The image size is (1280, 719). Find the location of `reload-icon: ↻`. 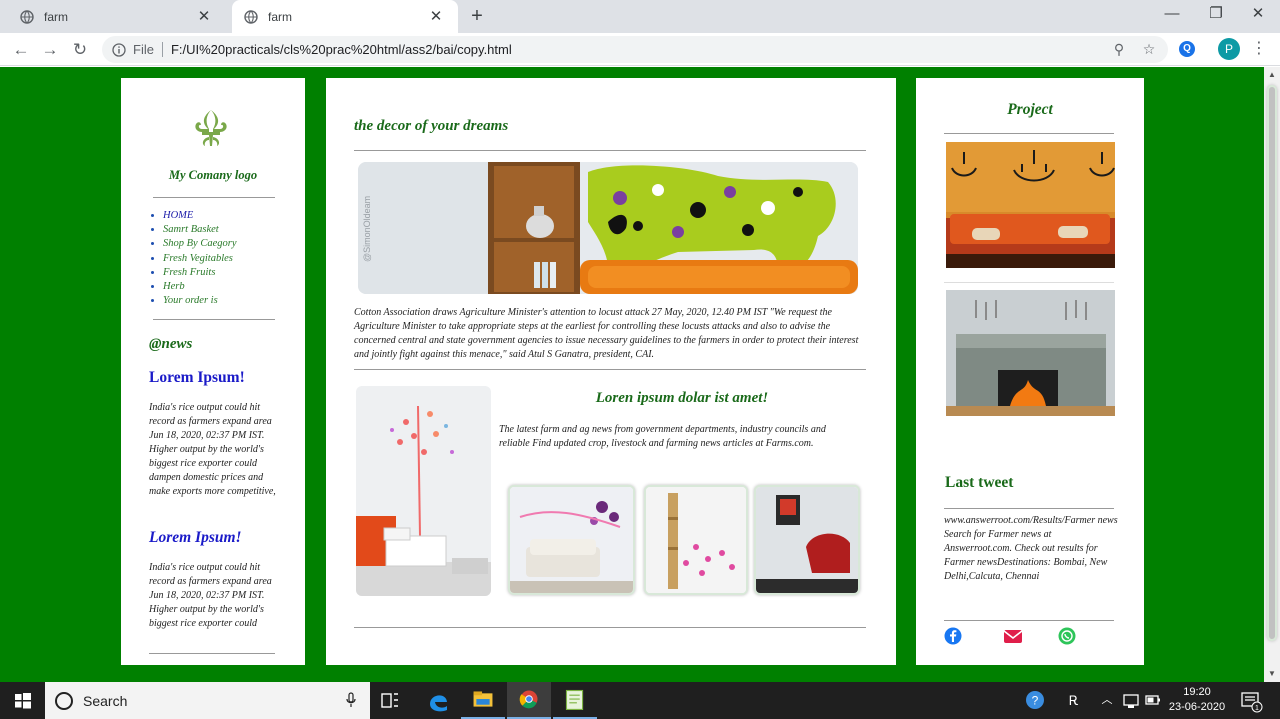

reload-icon: ↻ is located at coordinates (80, 50).